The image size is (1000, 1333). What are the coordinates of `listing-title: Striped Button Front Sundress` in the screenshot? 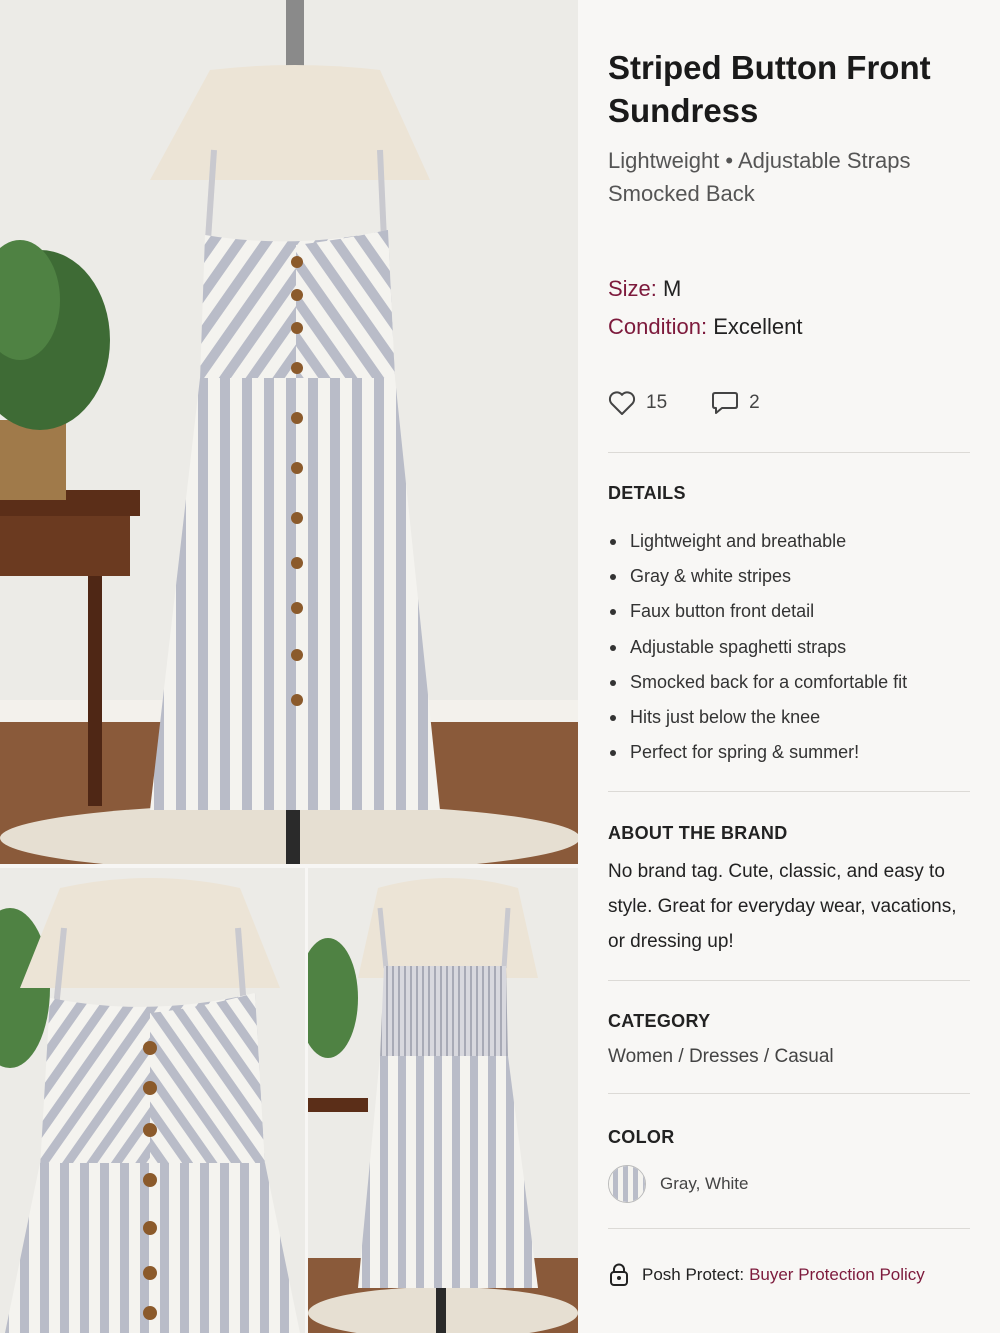 It's located at (769, 89).